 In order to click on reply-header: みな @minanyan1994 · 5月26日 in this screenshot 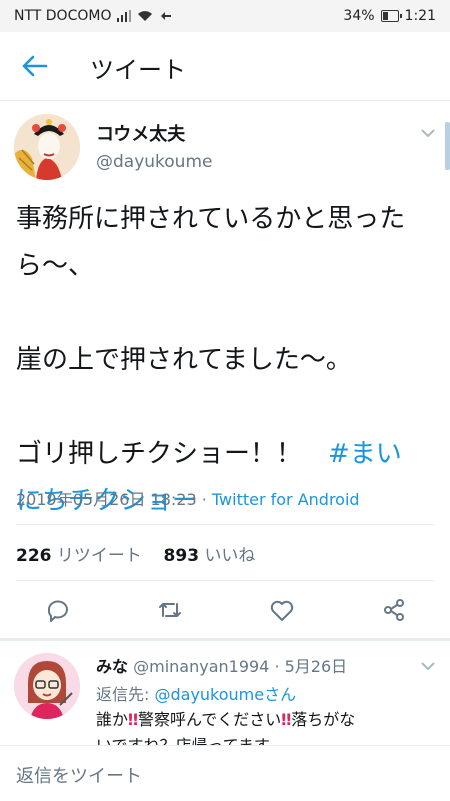, I will do `click(221, 665)`.